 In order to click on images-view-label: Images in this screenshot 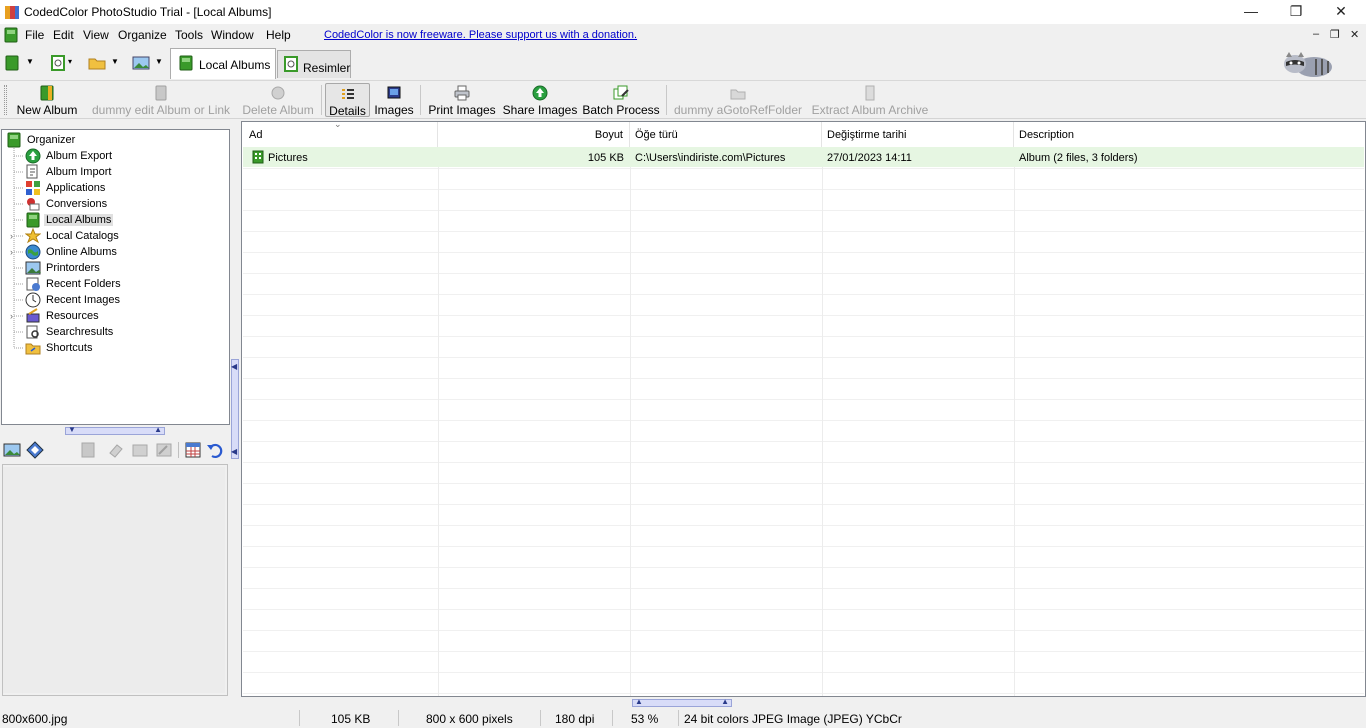, I will do `click(394, 110)`.